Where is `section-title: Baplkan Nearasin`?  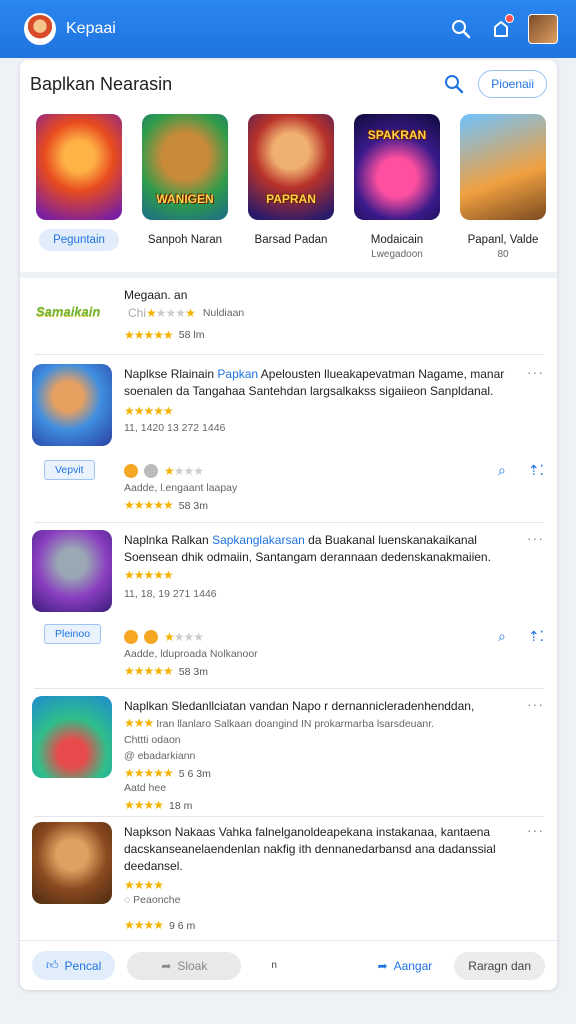 section-title: Baplkan Nearasin is located at coordinates (101, 83).